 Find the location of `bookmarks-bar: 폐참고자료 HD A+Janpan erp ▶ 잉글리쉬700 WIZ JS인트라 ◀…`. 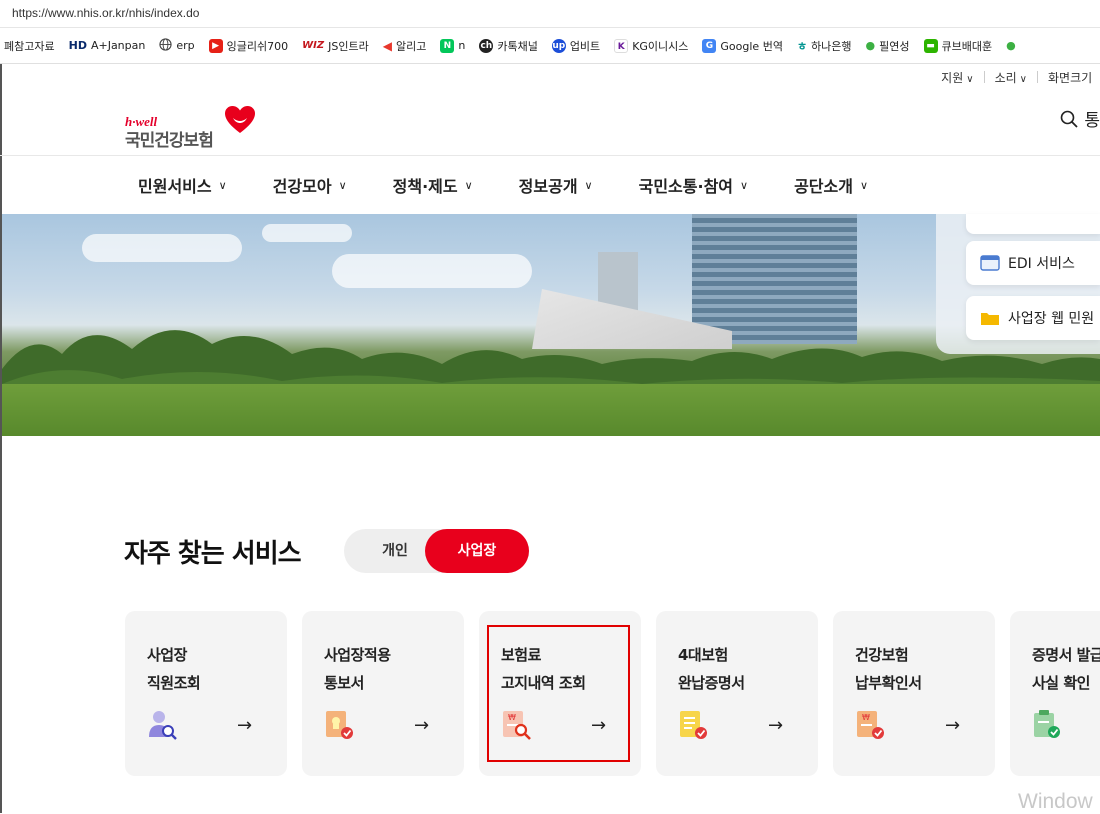

bookmarks-bar: 폐참고자료 HD A+Janpan erp ▶ 잉글리쉬700 WIZ JS인트라 ◀… is located at coordinates (550, 46).